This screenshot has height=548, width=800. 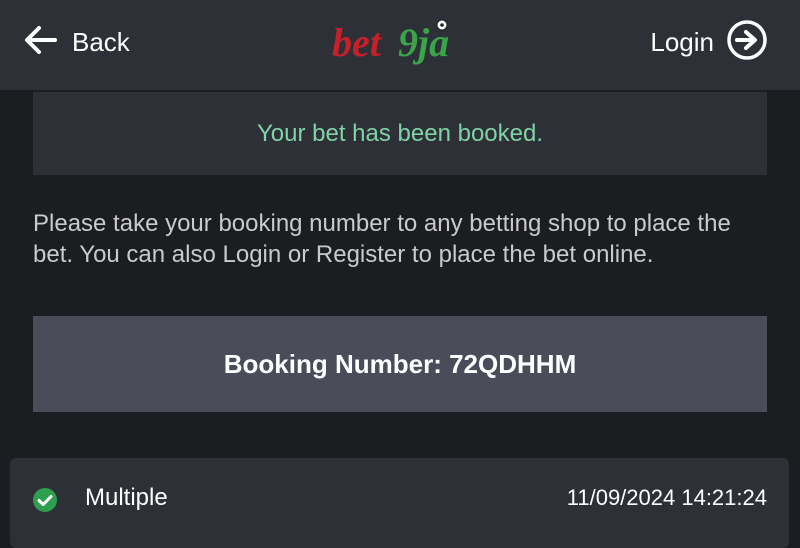 I want to click on booking-confirmation-box: Your bet has been booked., so click(x=400, y=133).